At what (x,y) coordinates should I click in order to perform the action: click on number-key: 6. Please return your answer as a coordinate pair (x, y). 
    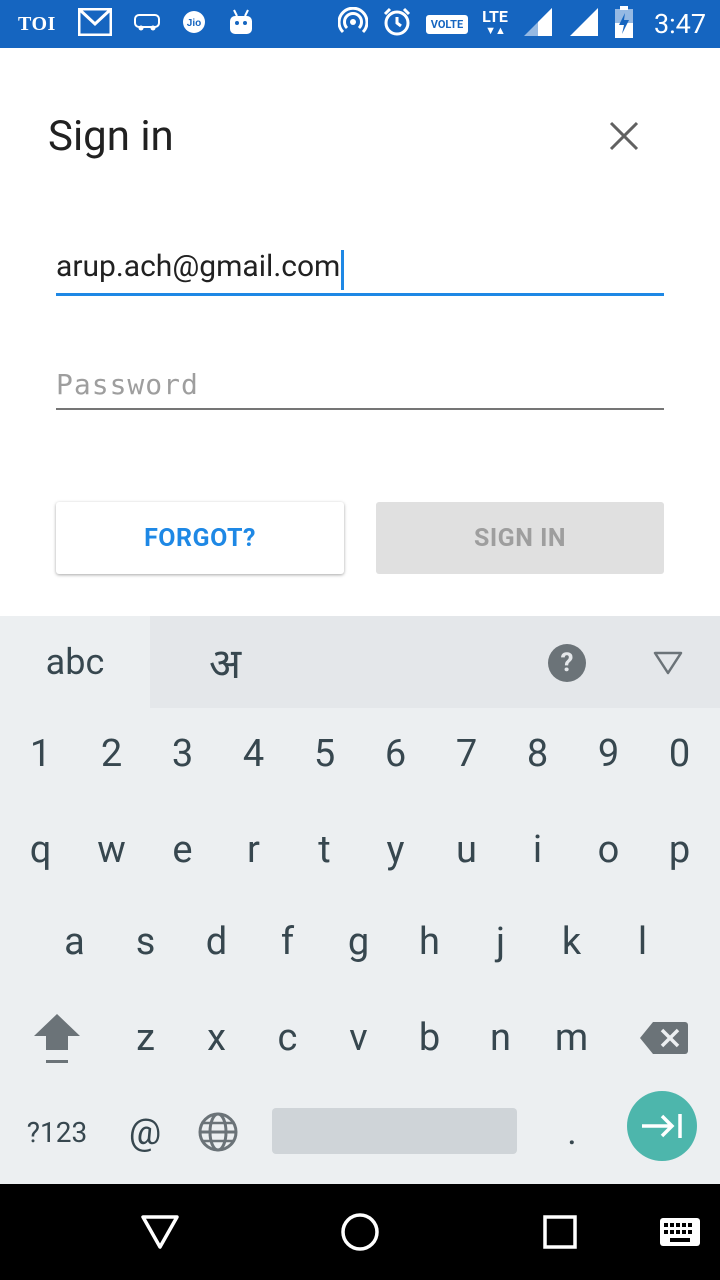
    Looking at the image, I should click on (395, 754).